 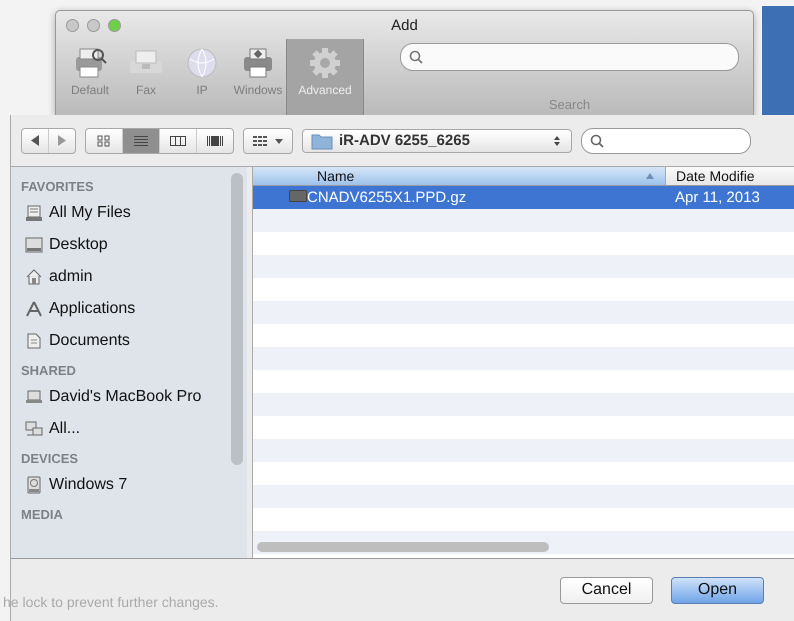 I want to click on stepper-icon, so click(x=557, y=141).